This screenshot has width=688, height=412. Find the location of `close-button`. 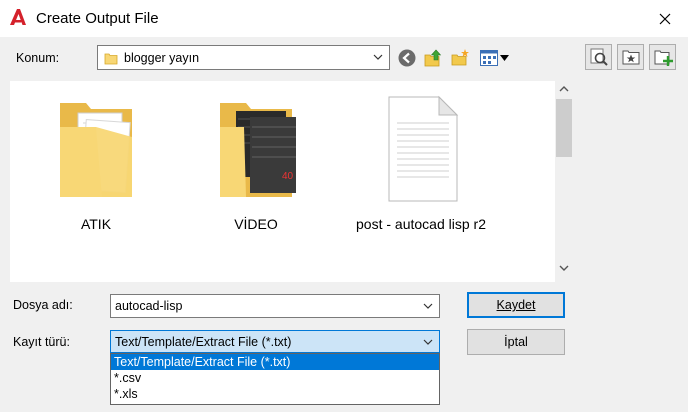

close-button is located at coordinates (665, 18).